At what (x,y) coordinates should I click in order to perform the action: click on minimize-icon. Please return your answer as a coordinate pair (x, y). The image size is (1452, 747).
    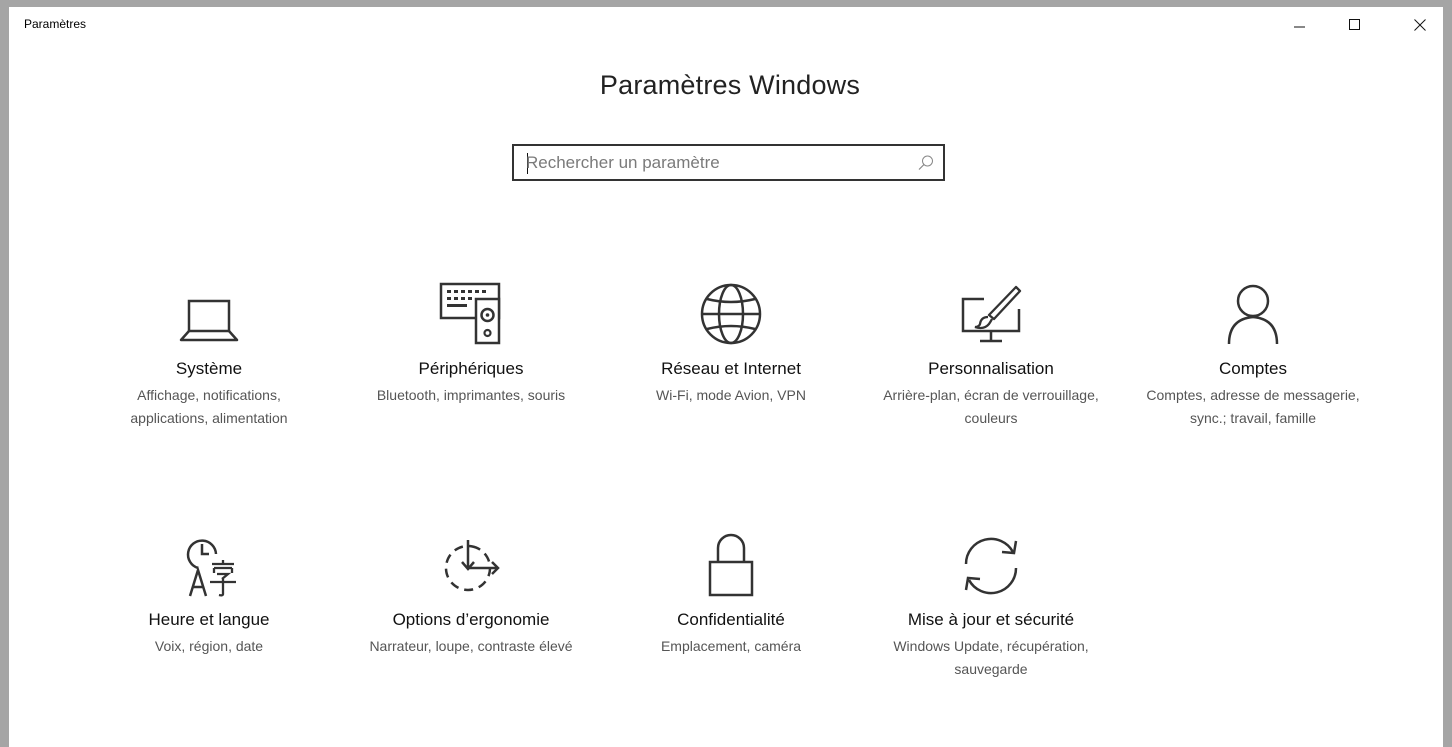
    Looking at the image, I should click on (1299, 27).